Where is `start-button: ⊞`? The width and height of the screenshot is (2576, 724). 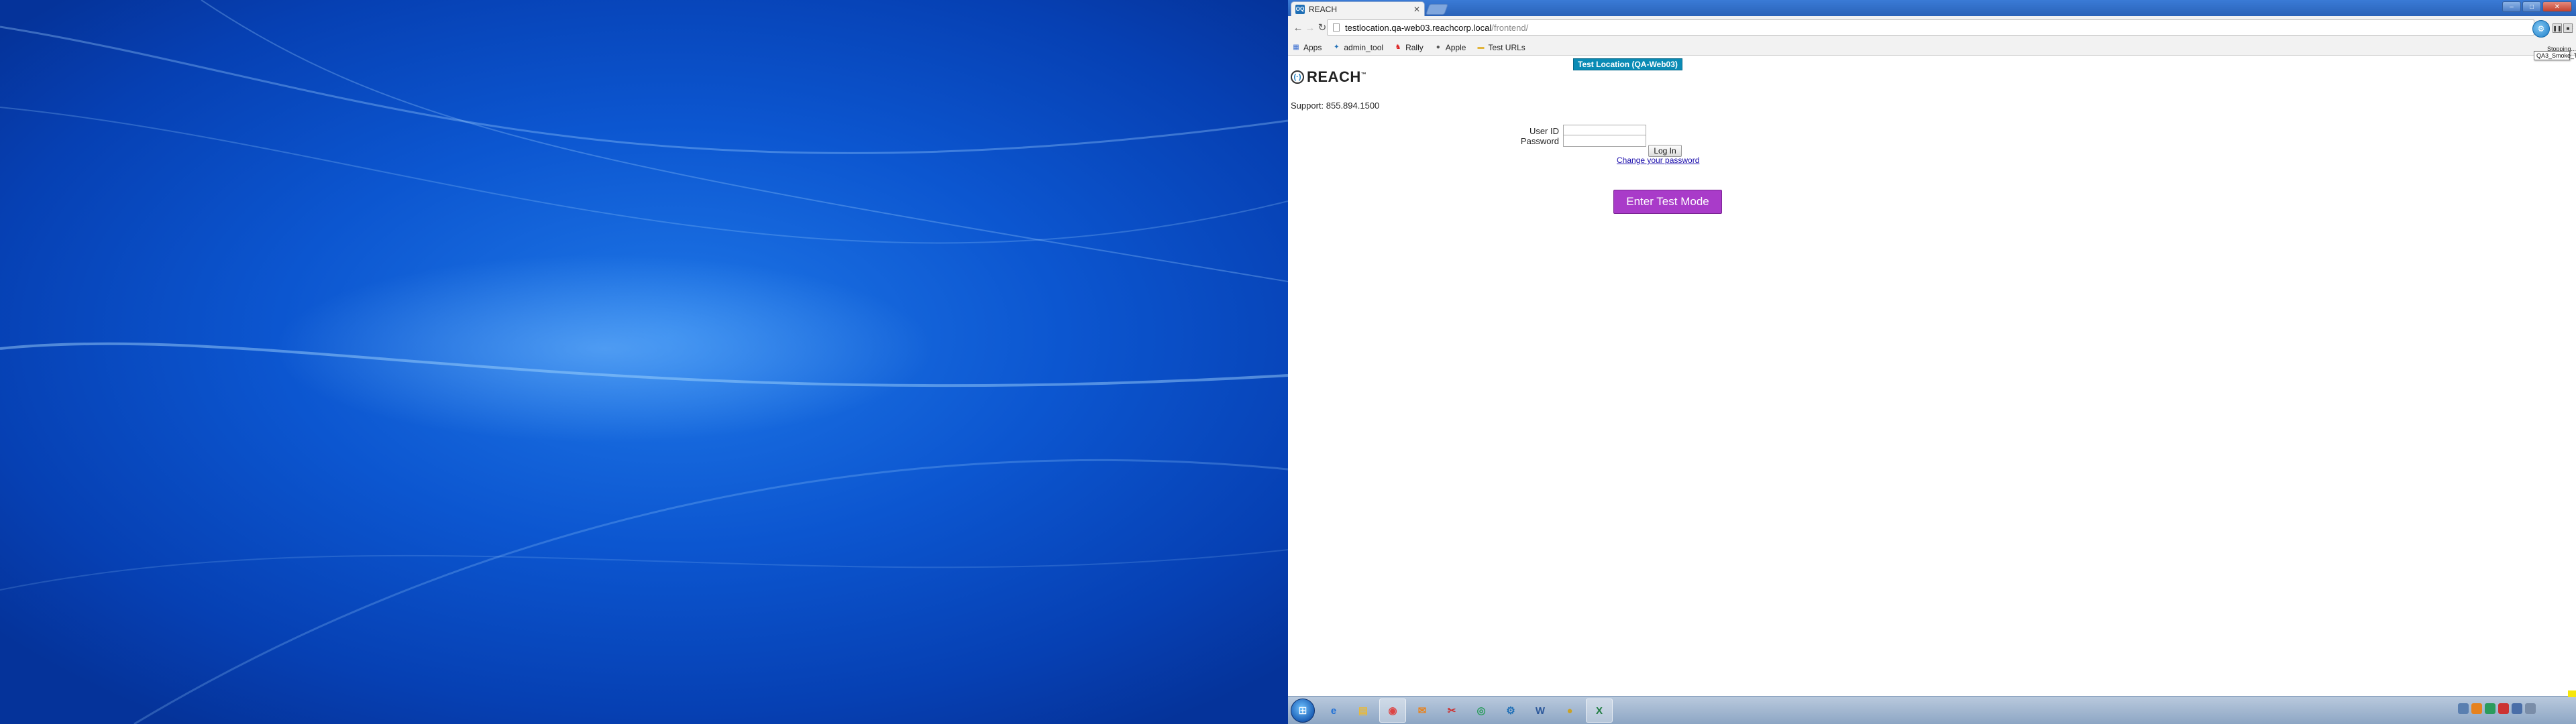 start-button: ⊞ is located at coordinates (1303, 711).